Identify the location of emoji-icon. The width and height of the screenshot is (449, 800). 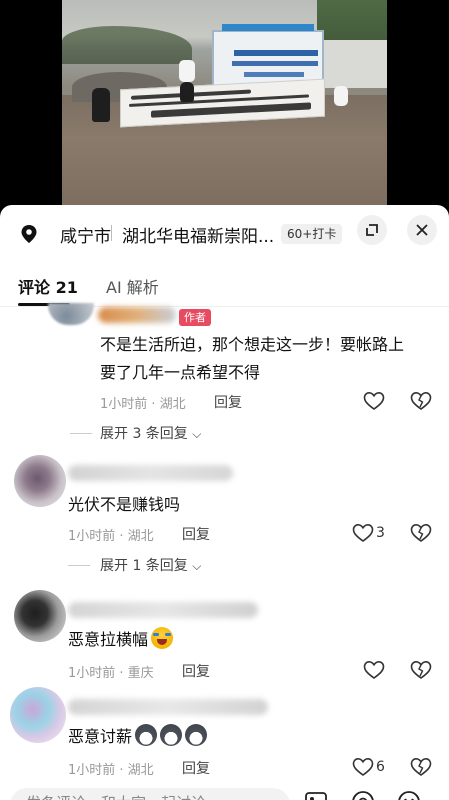
(409, 794).